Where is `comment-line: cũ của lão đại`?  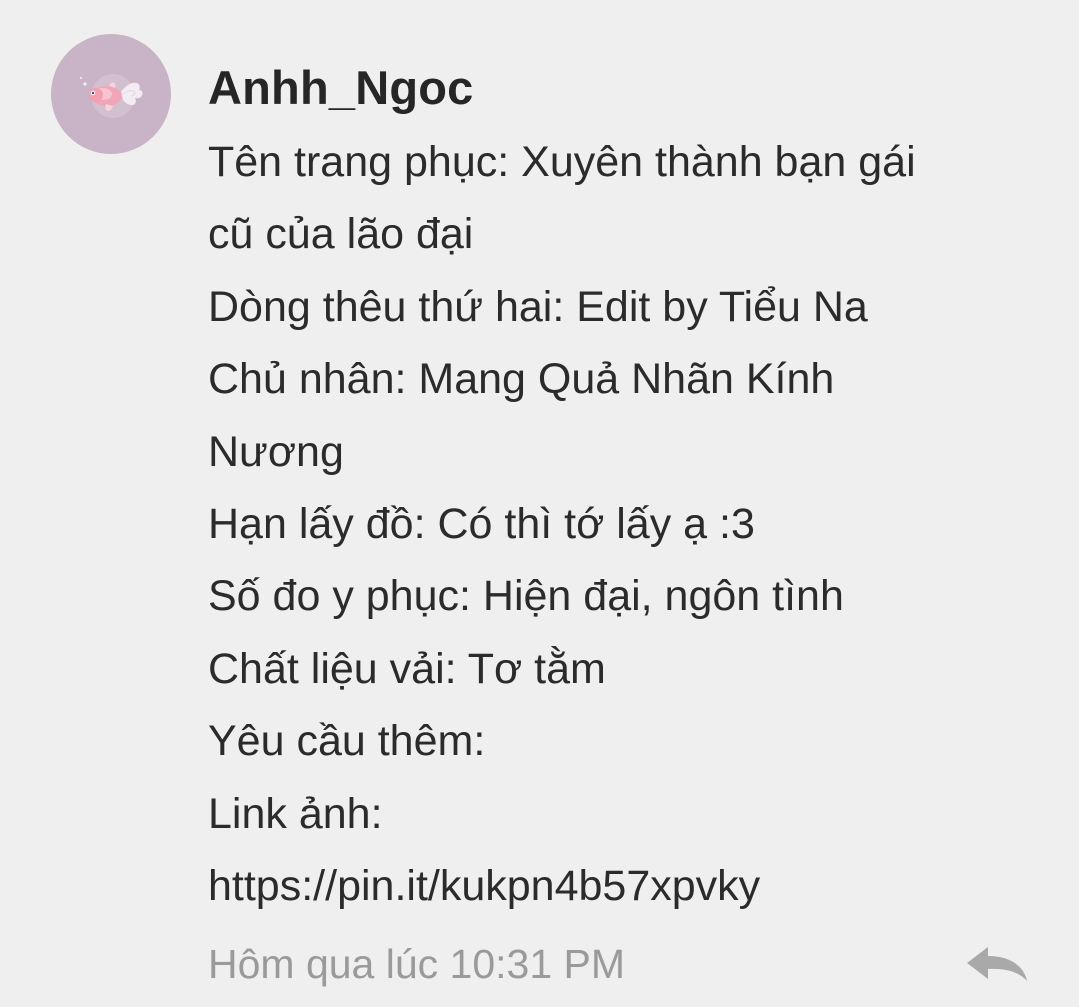
comment-line: cũ của lão đại is located at coordinates (341, 234).